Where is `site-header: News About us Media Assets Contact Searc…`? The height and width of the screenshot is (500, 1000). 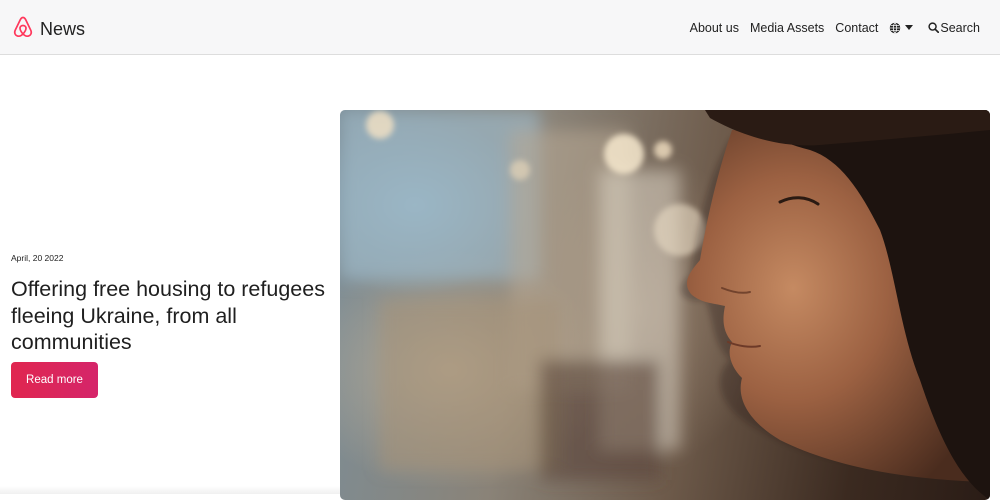
site-header: News About us Media Assets Contact Searc… is located at coordinates (500, 27).